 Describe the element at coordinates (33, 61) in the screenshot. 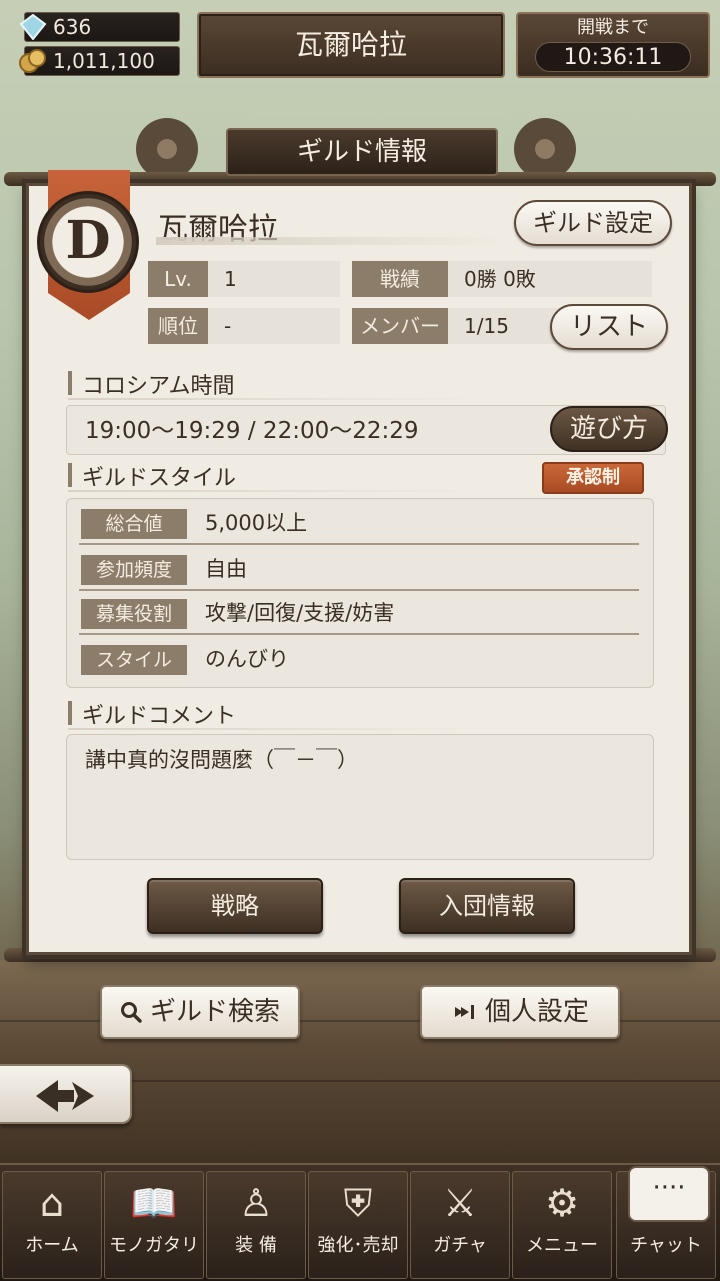

I see `coins-icon` at that location.